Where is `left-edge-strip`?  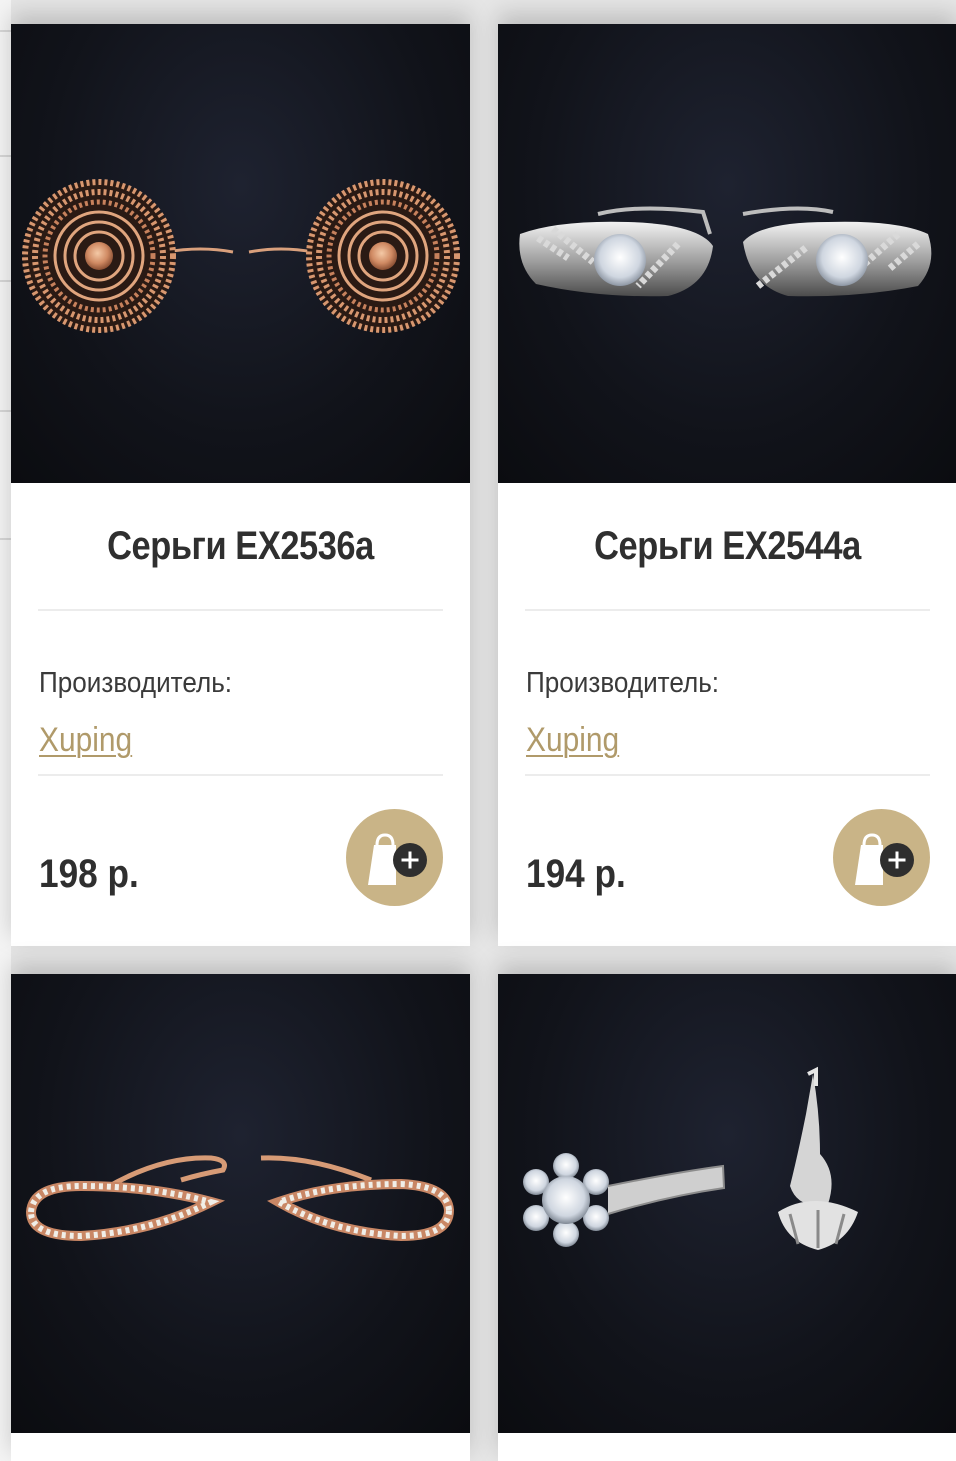
left-edge-strip is located at coordinates (5, 730).